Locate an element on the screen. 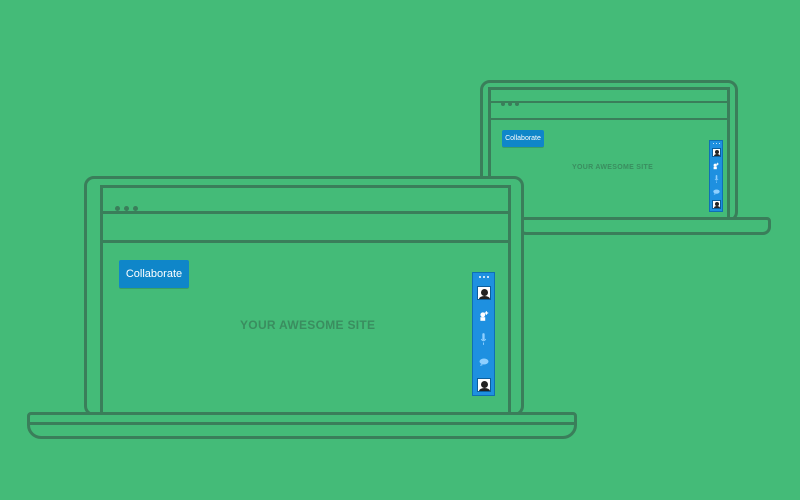 This screenshot has height=500, width=800. small-collaborate-button: Collaborate is located at coordinates (523, 138).